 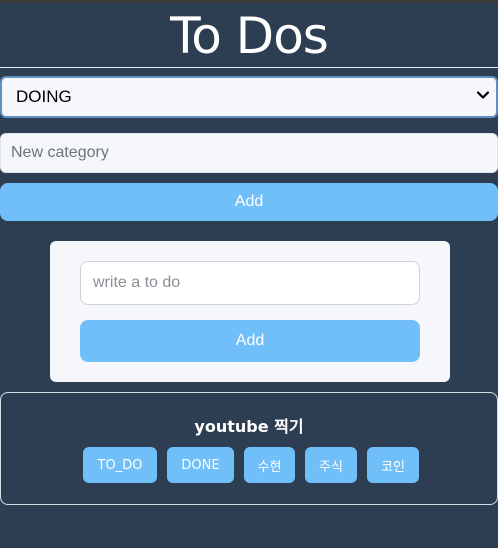 What do you see at coordinates (269, 465) in the screenshot?
I see `move-to-suhyeon-button: 수현` at bounding box center [269, 465].